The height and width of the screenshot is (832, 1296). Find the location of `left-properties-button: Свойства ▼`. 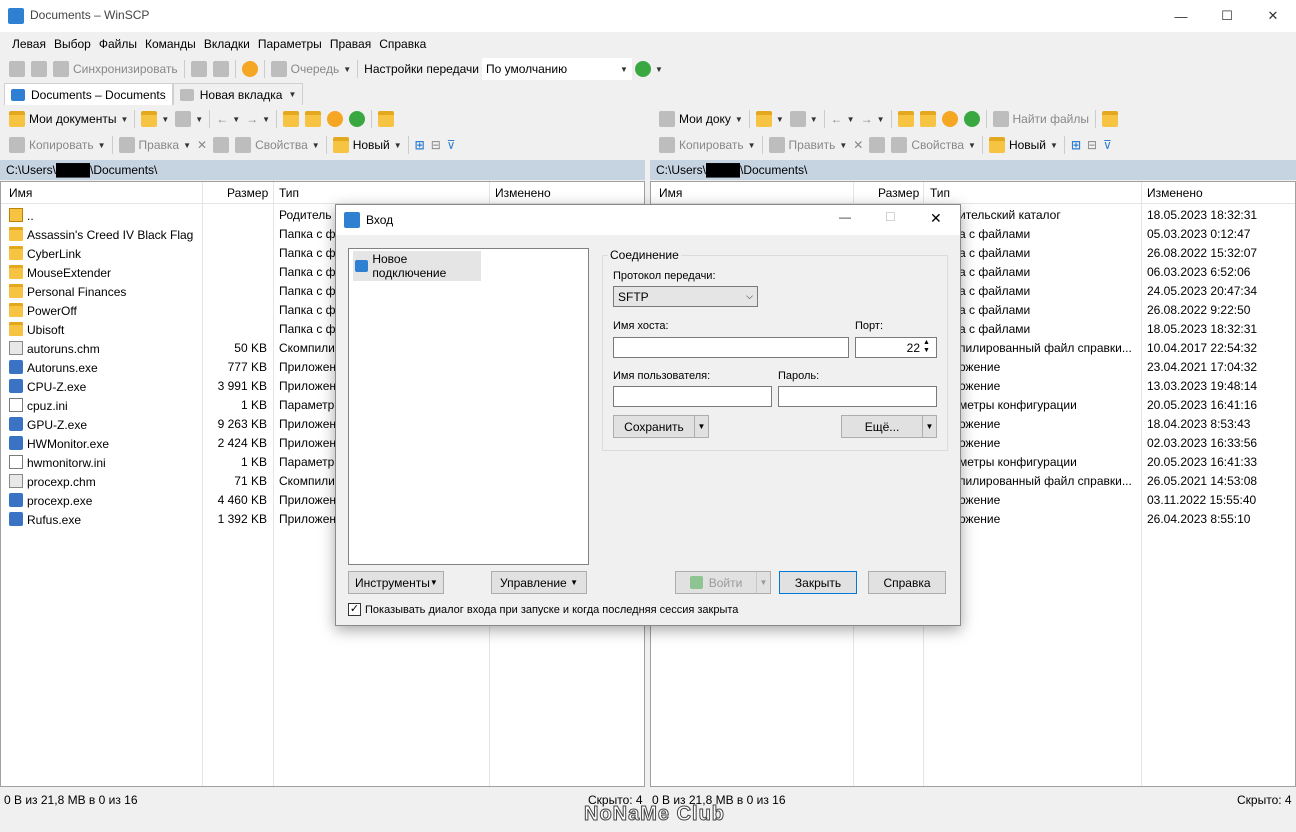

left-properties-button: Свойства ▼ is located at coordinates (277, 145).